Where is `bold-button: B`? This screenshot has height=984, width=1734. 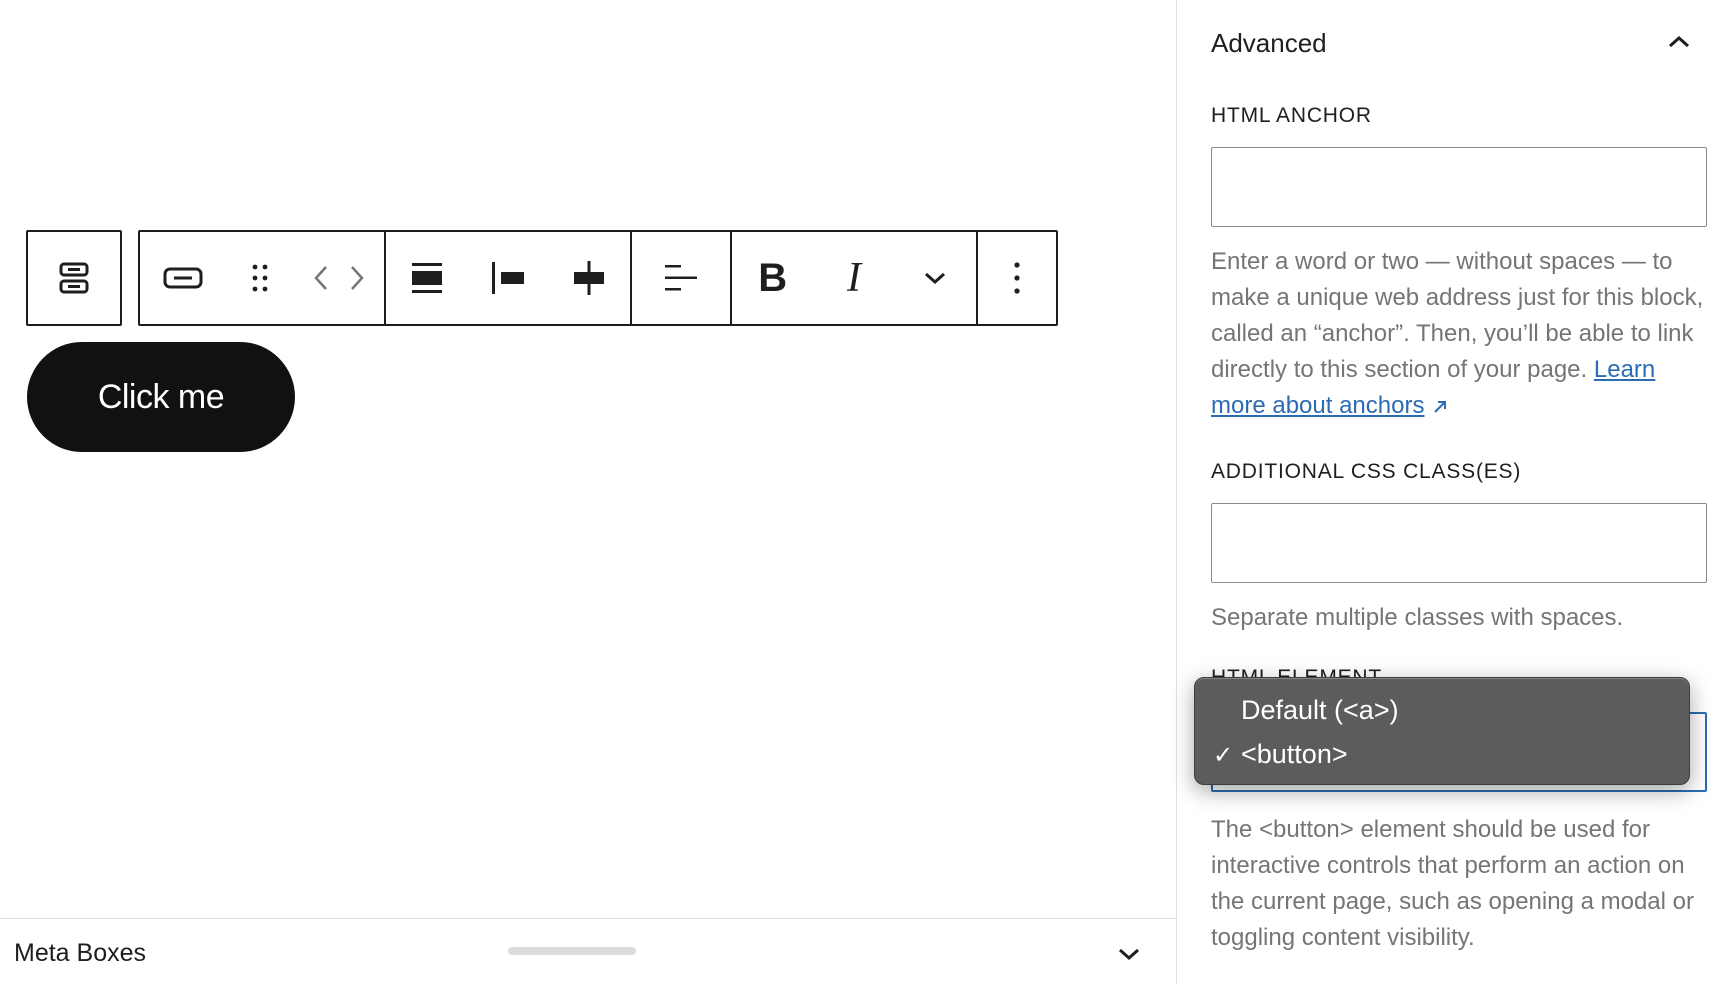
bold-button: B is located at coordinates (773, 278).